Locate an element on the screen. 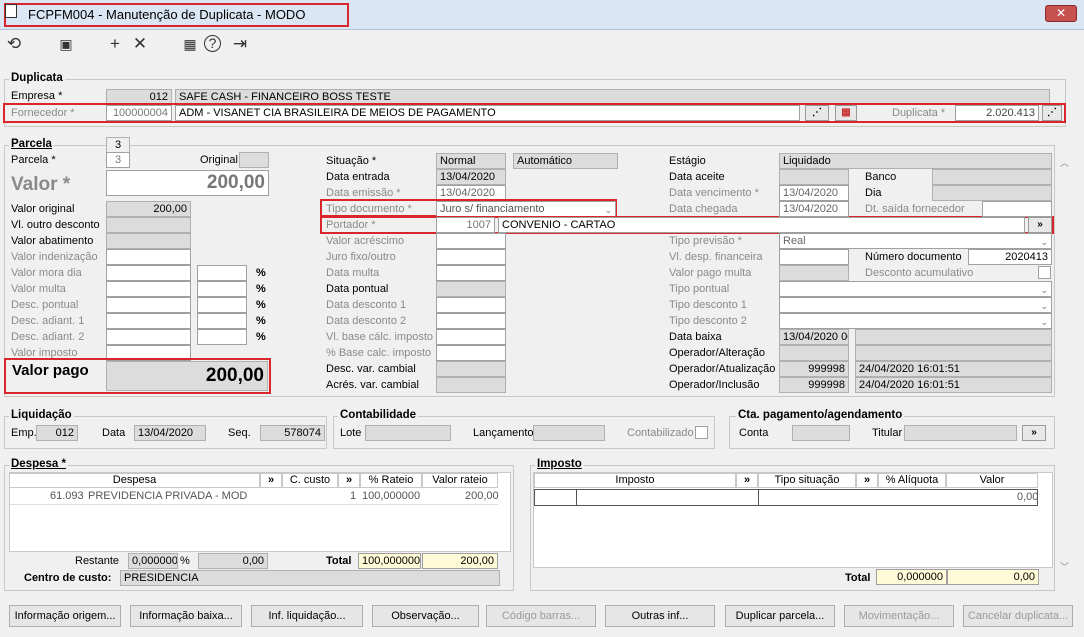 The height and width of the screenshot is (637, 1084). tipo-situacao-lookup-header: » is located at coordinates (867, 480).